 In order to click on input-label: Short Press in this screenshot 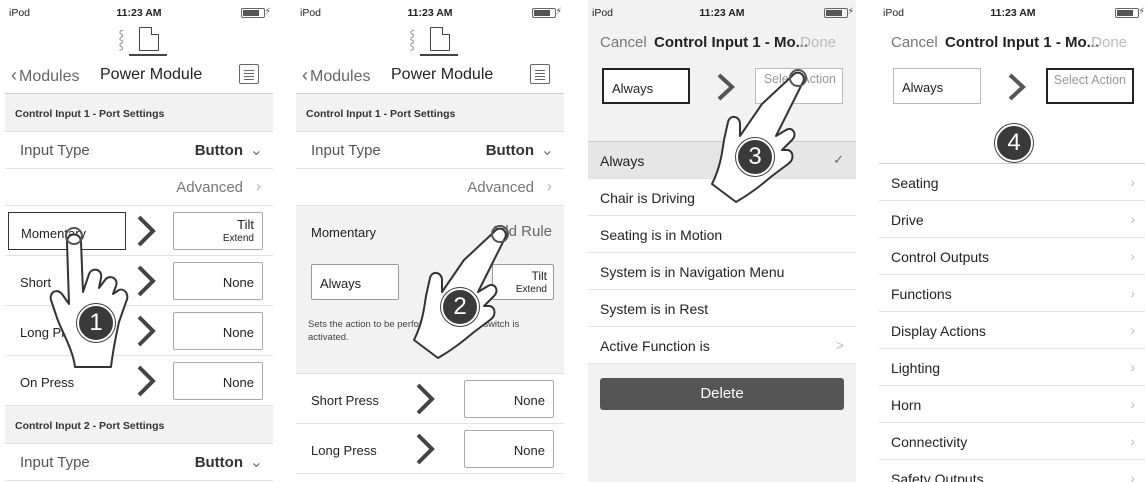, I will do `click(345, 400)`.